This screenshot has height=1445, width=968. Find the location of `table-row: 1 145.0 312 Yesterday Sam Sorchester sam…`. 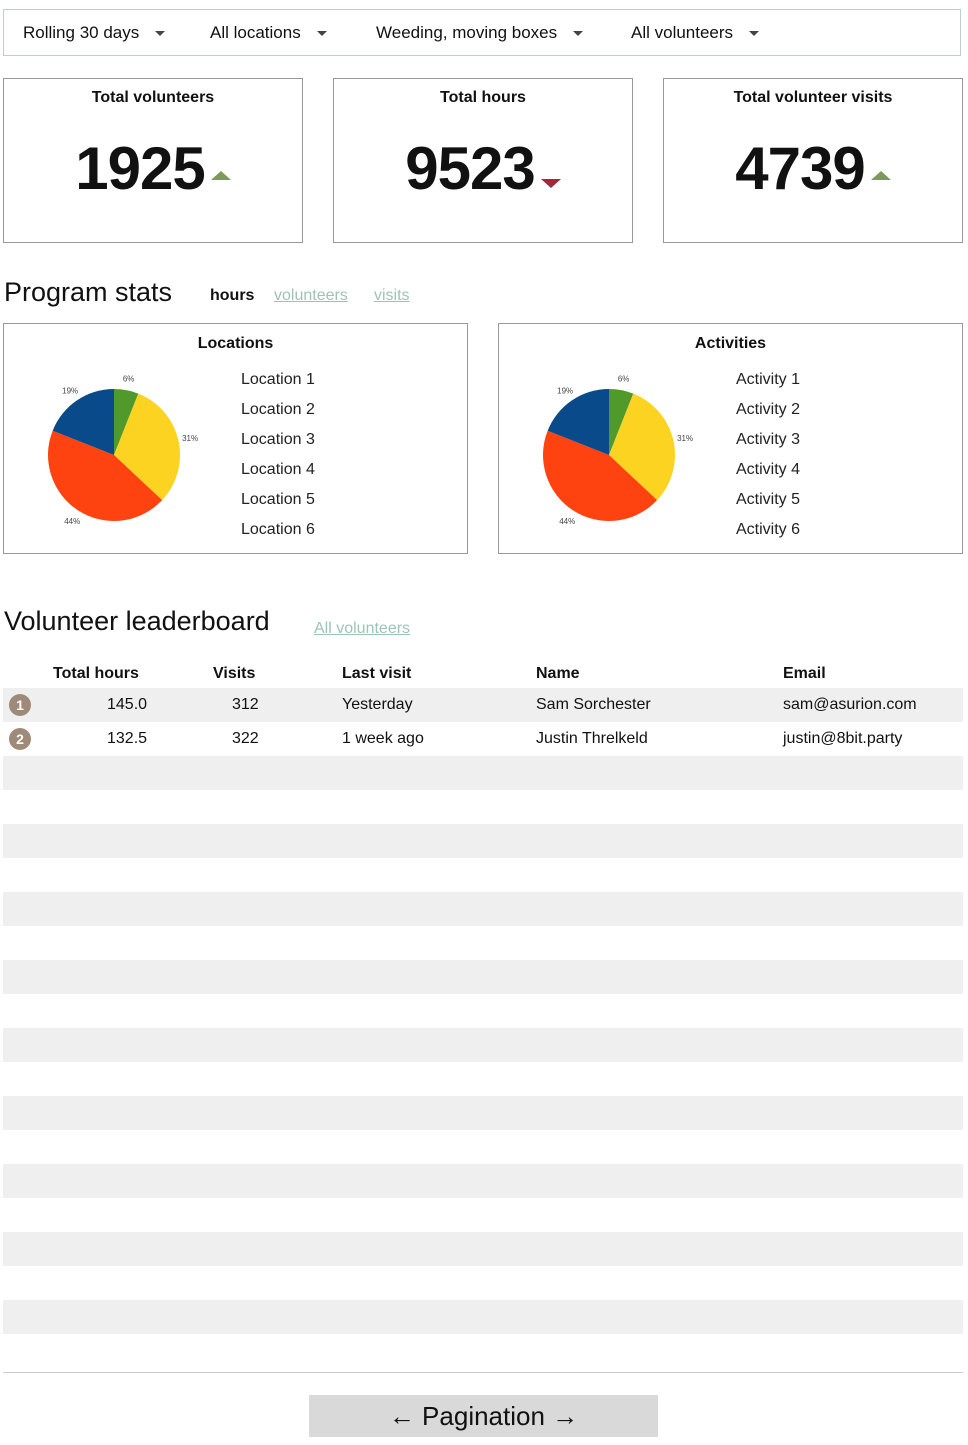

table-row: 1 145.0 312 Yesterday Sam Sorchester sam… is located at coordinates (483, 705).